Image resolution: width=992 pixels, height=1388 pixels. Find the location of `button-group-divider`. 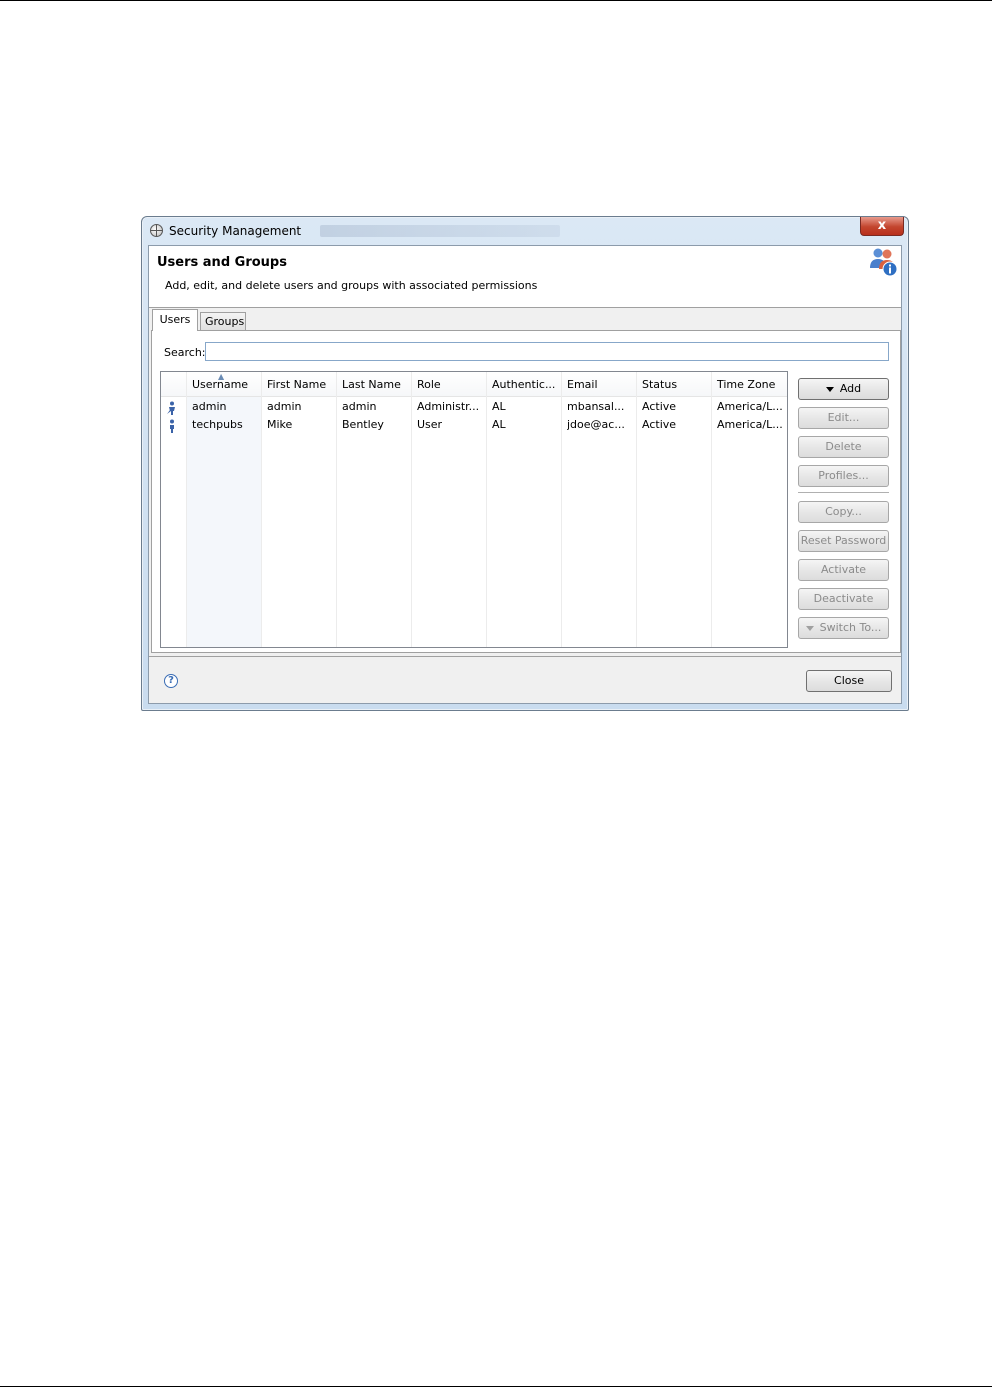

button-group-divider is located at coordinates (843, 492).